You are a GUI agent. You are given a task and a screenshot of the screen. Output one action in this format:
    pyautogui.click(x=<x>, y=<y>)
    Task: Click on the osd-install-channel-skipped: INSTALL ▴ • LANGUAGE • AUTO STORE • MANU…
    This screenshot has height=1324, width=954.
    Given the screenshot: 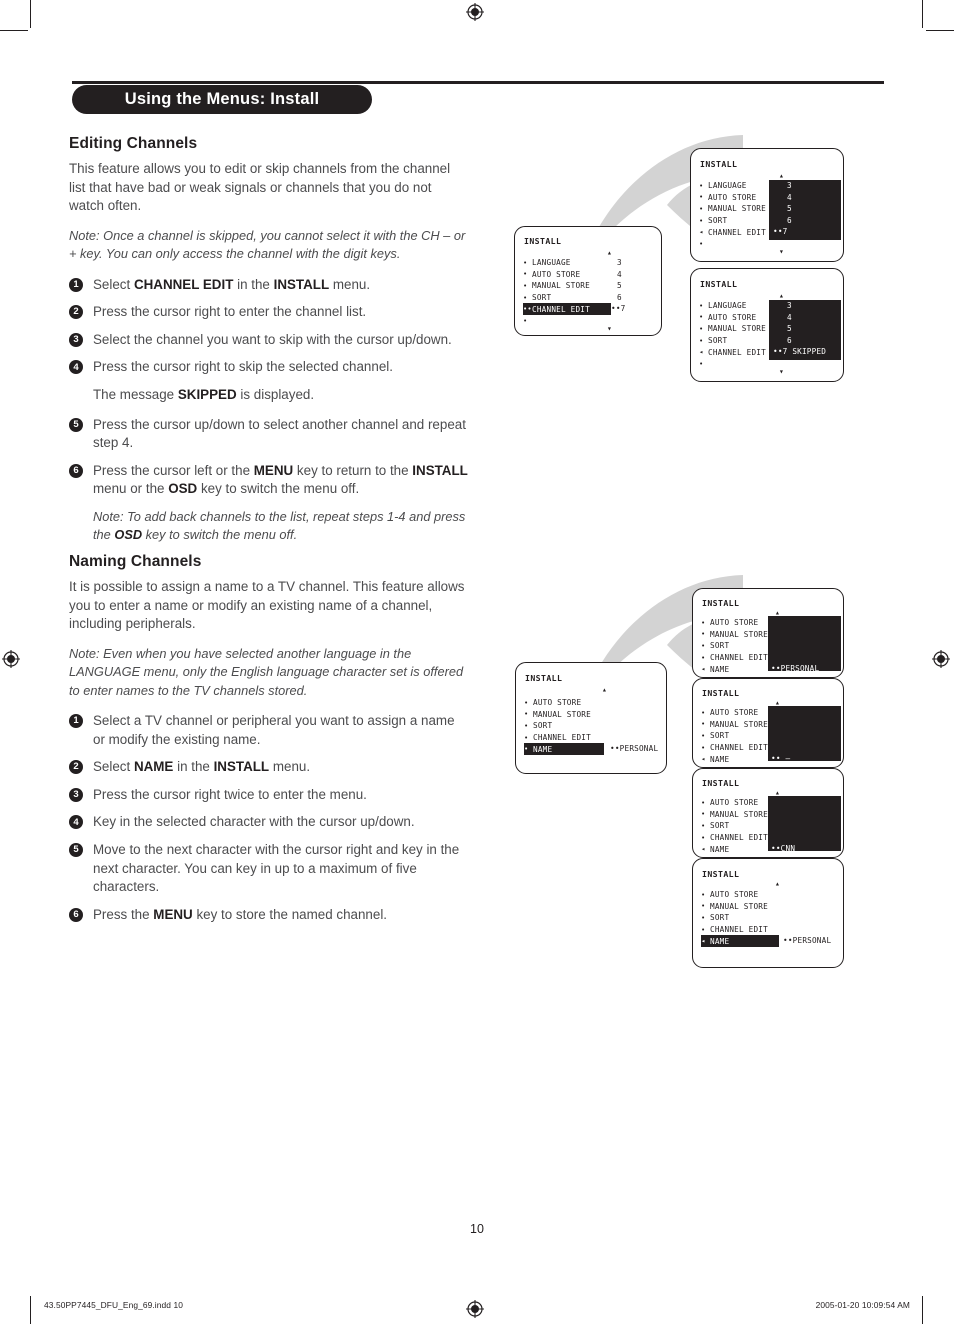 What is the action you would take?
    pyautogui.click(x=767, y=325)
    